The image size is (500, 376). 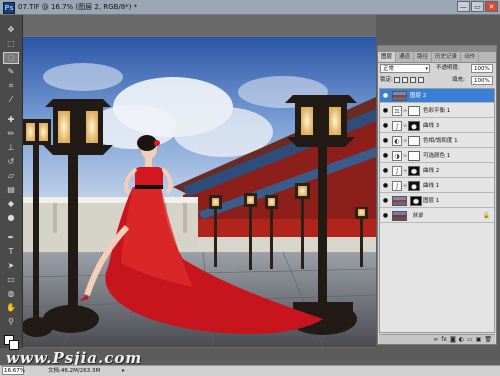 What do you see at coordinates (431, 201) in the screenshot?
I see `layer-name: 图层 1` at bounding box center [431, 201].